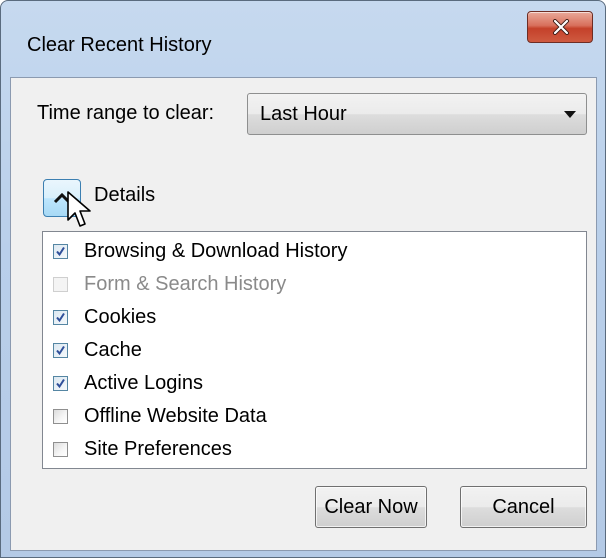 This screenshot has height=560, width=608. What do you see at coordinates (371, 507) in the screenshot?
I see `clear-now-button: Clear Now` at bounding box center [371, 507].